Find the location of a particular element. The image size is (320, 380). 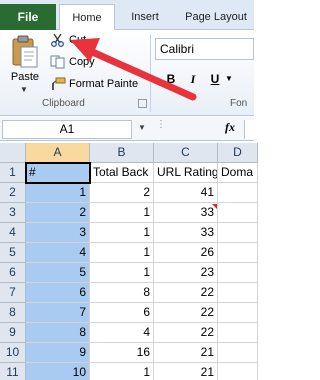

column-header-d: D is located at coordinates (238, 153).